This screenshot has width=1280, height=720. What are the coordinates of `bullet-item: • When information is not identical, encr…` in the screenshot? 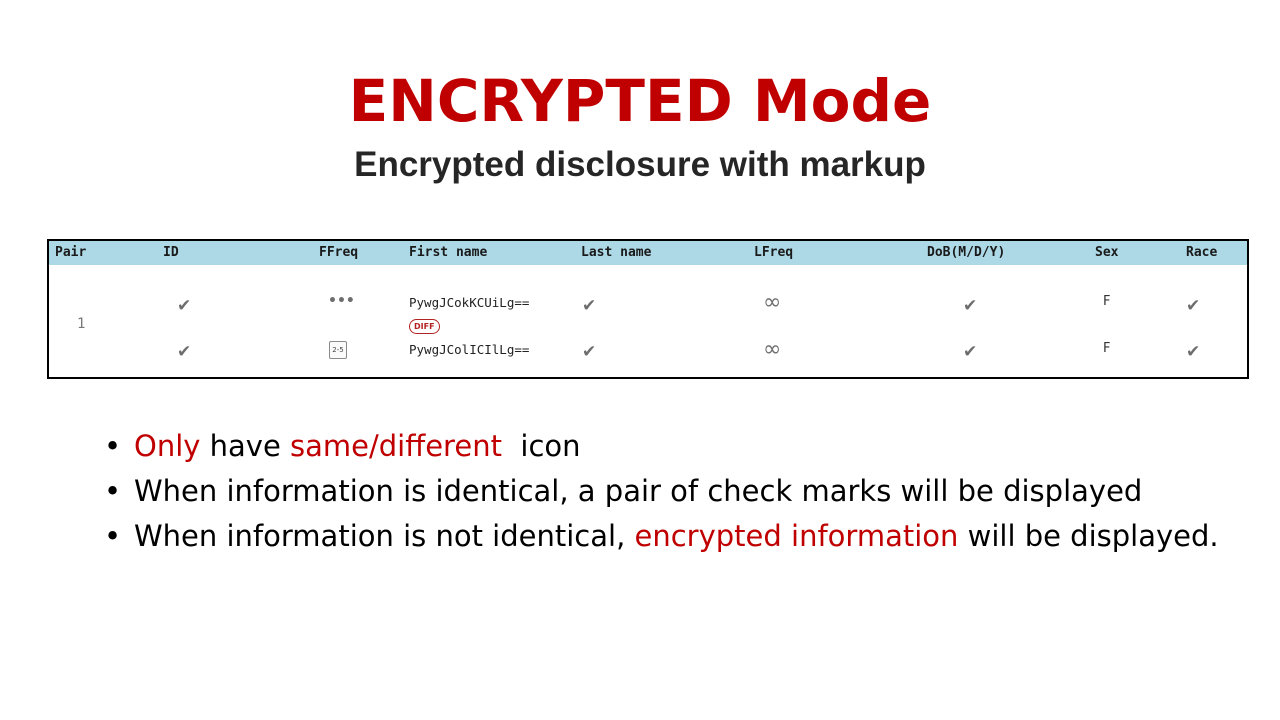 It's located at (664, 536).